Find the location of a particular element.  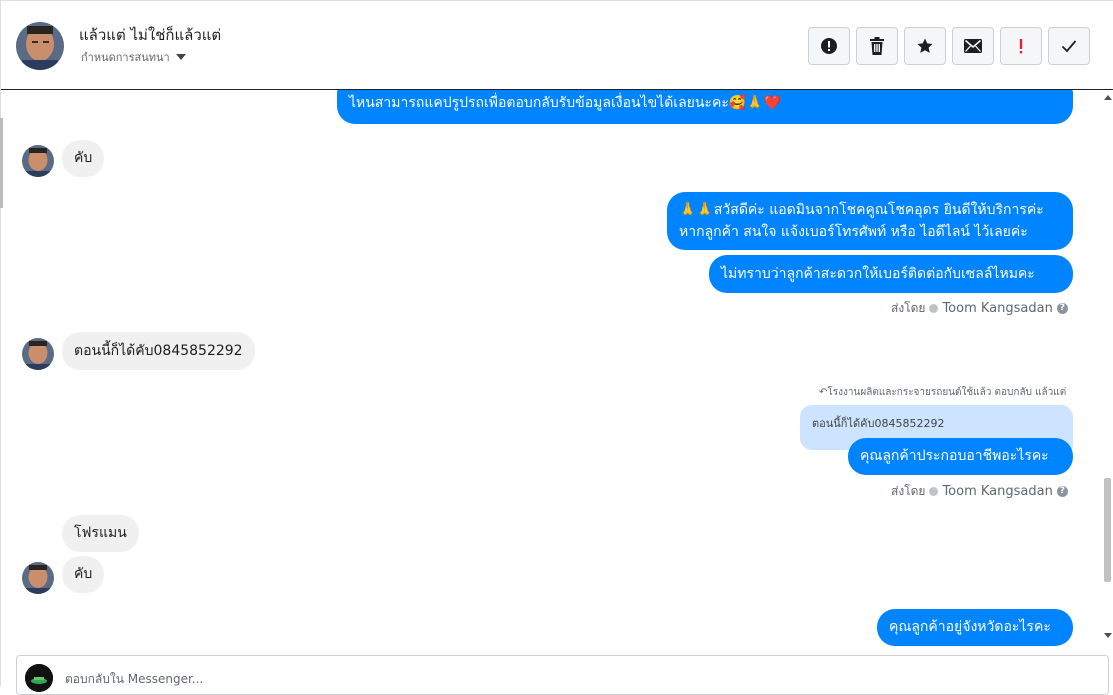

message-bubble-incoming: โฟรแมน is located at coordinates (100, 533).